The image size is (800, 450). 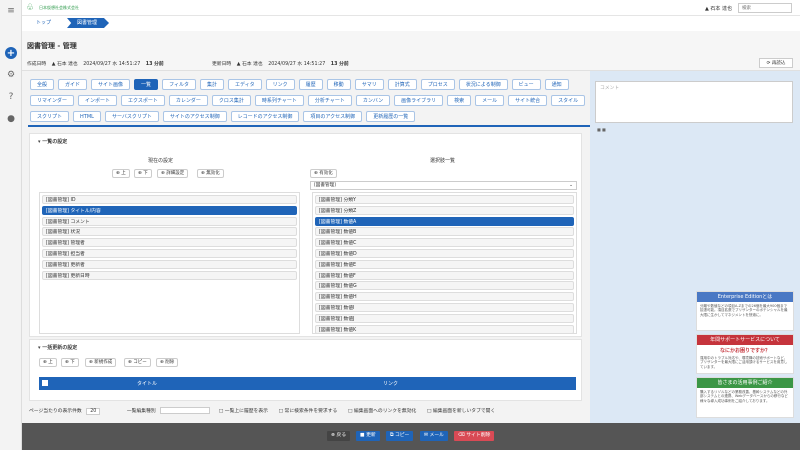 What do you see at coordinates (474, 436) in the screenshot?
I see `site-delete-button: ⌫ サイト削除` at bounding box center [474, 436].